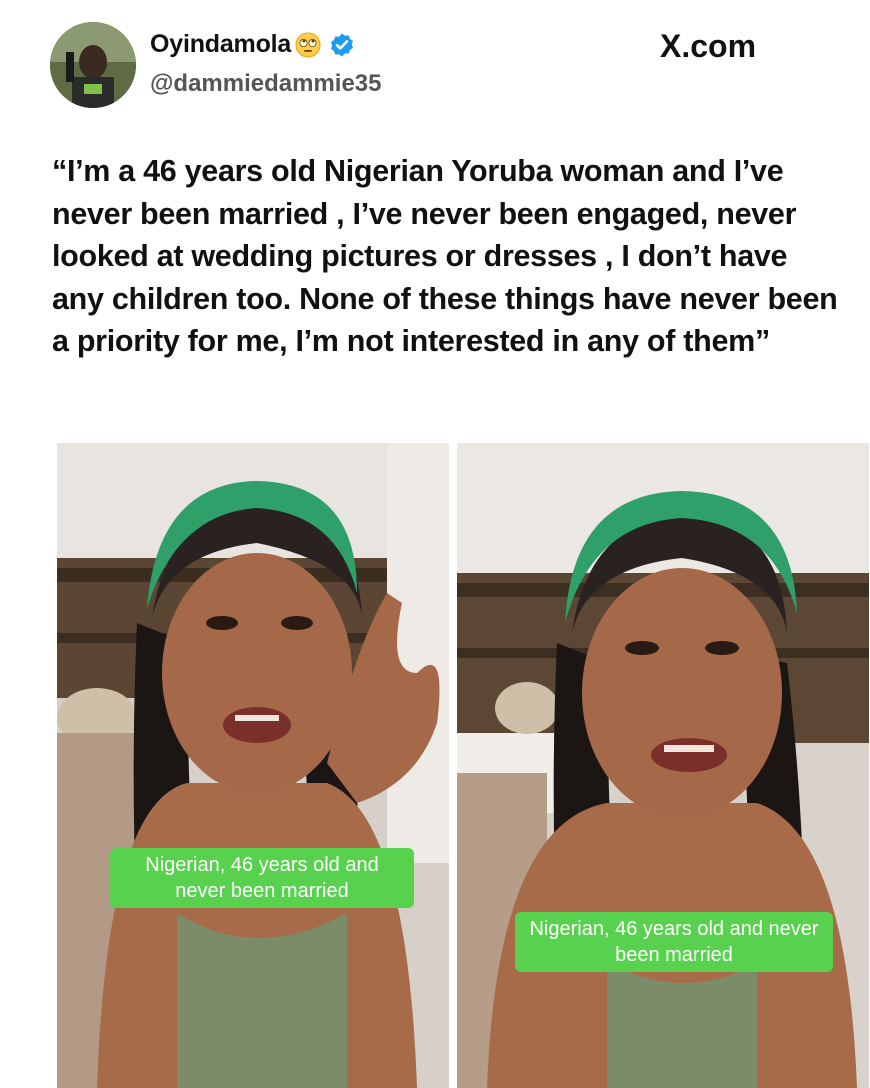  What do you see at coordinates (308, 45) in the screenshot?
I see `rolling-eyes-emoji-icon` at bounding box center [308, 45].